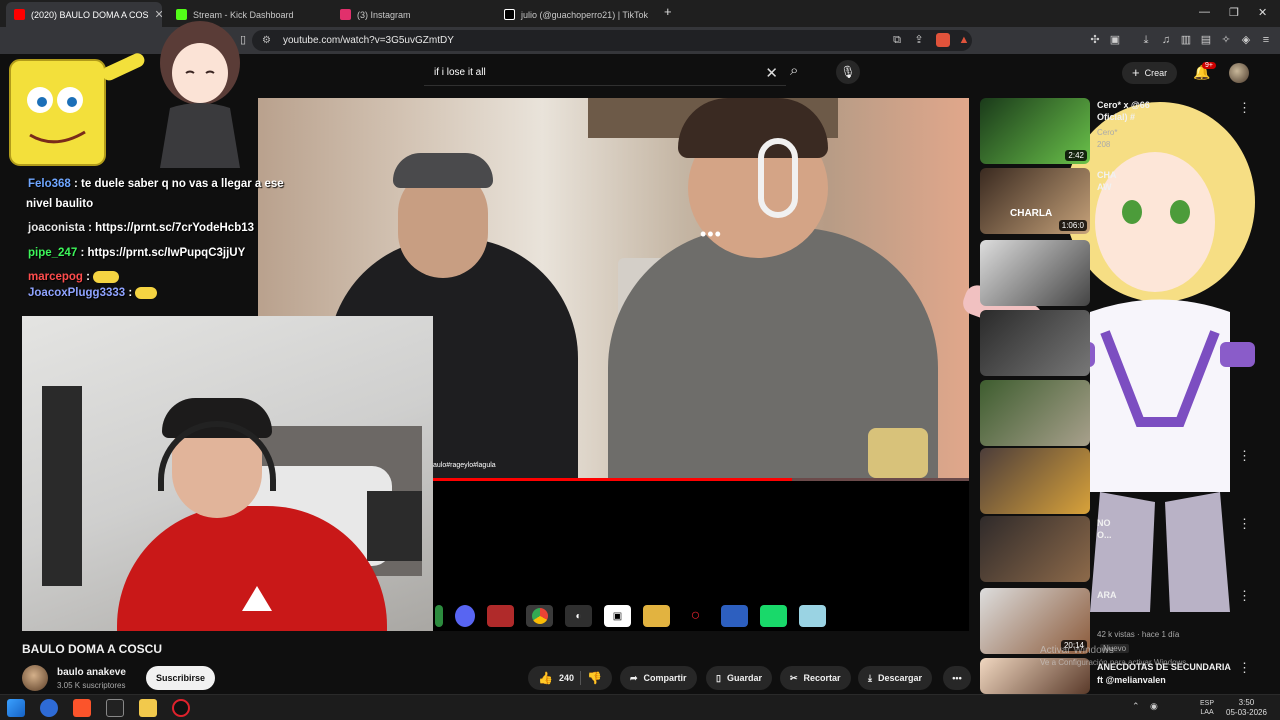  What do you see at coordinates (1207, 708) in the screenshot?
I see `language-indicator: ESP LAA` at bounding box center [1207, 708].